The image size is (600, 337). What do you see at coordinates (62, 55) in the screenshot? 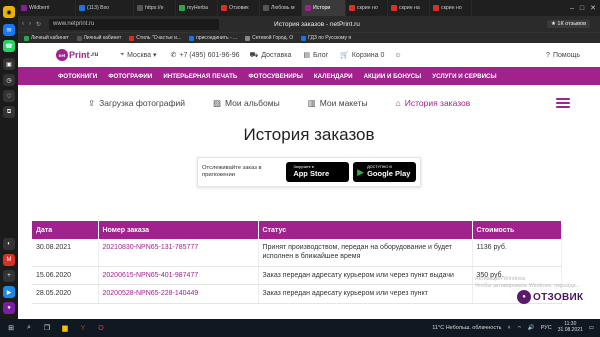
I see `logo-badge: net` at bounding box center [62, 55].